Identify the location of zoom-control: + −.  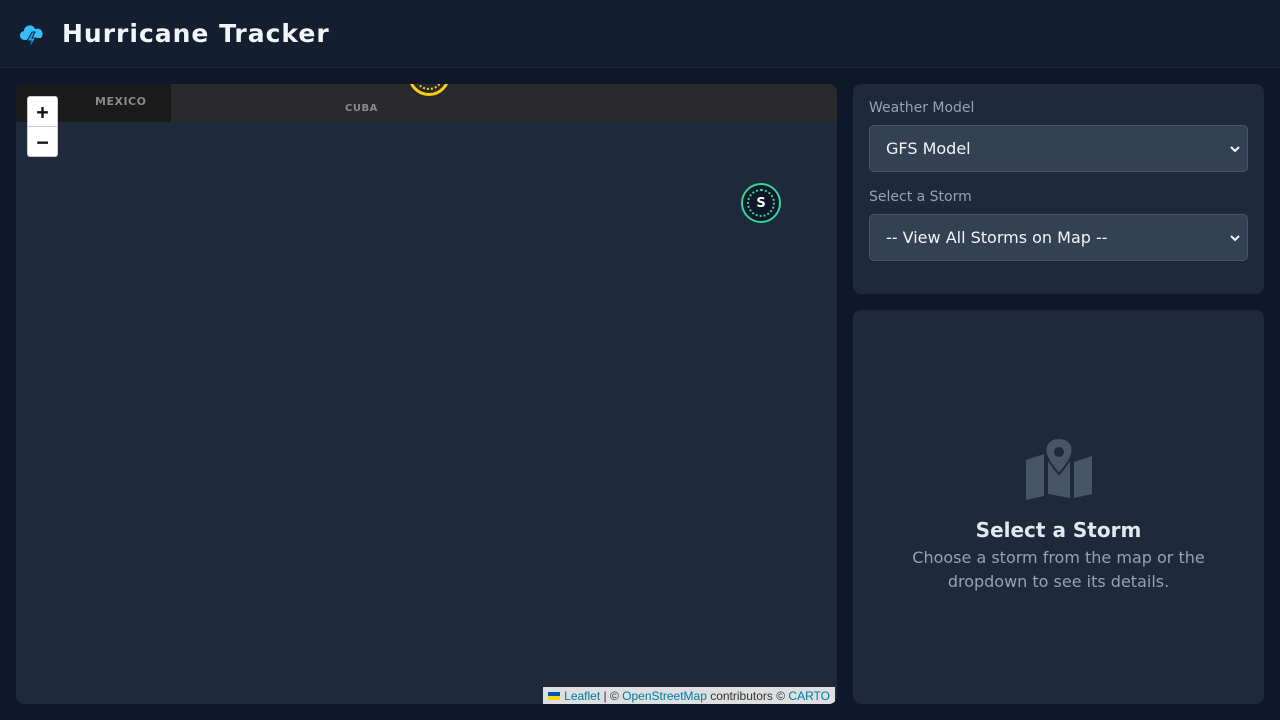
(42, 126).